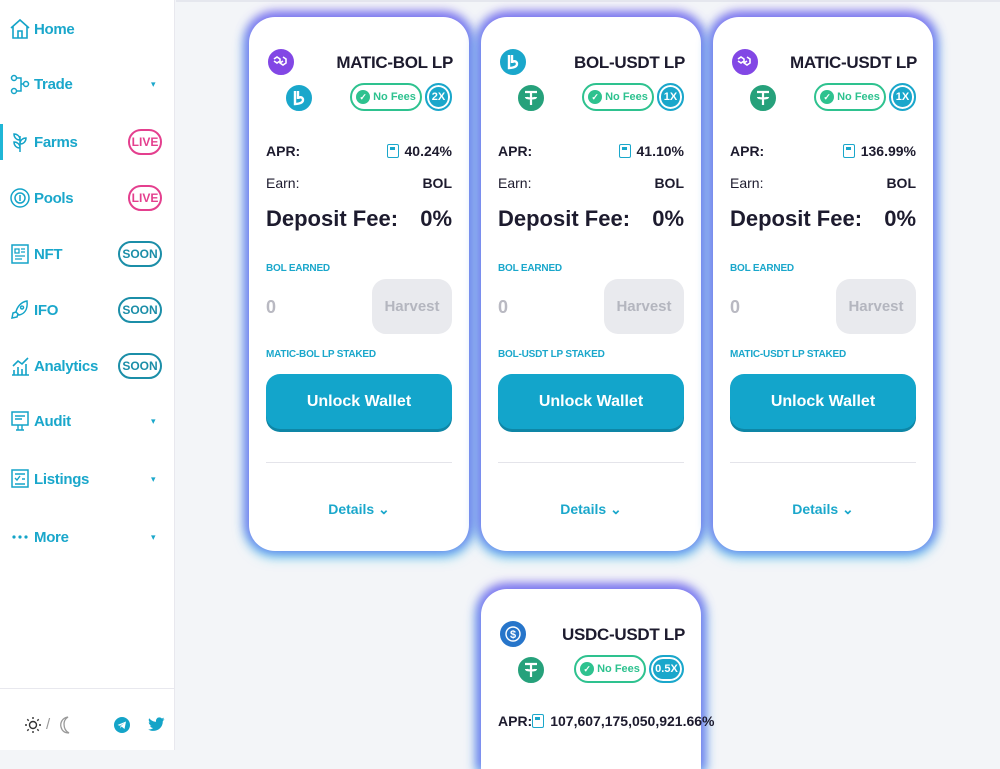 The width and height of the screenshot is (1000, 769). Describe the element at coordinates (56, 142) in the screenshot. I see `sidebar-item-label: Farms` at that location.